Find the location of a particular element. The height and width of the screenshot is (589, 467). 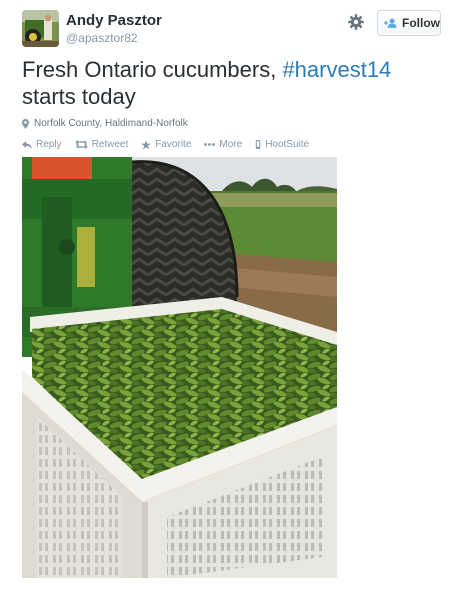

favorite-label: Favorite is located at coordinates (173, 144).